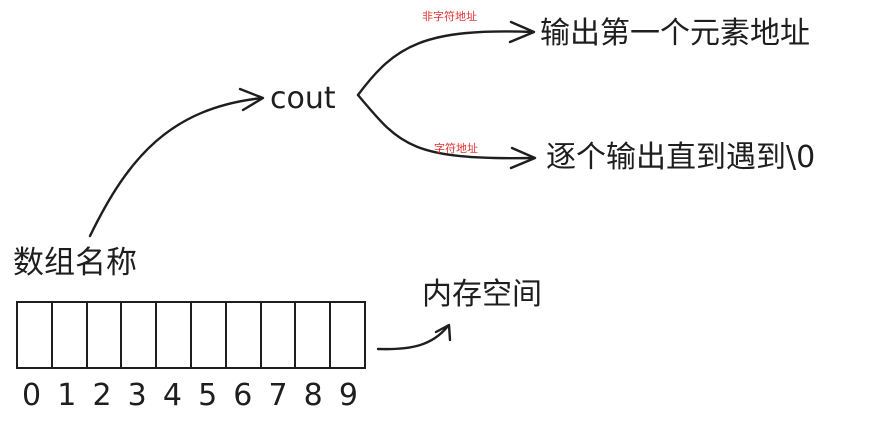 This screenshot has height=435, width=886. I want to click on memory-index: 2, so click(102, 395).